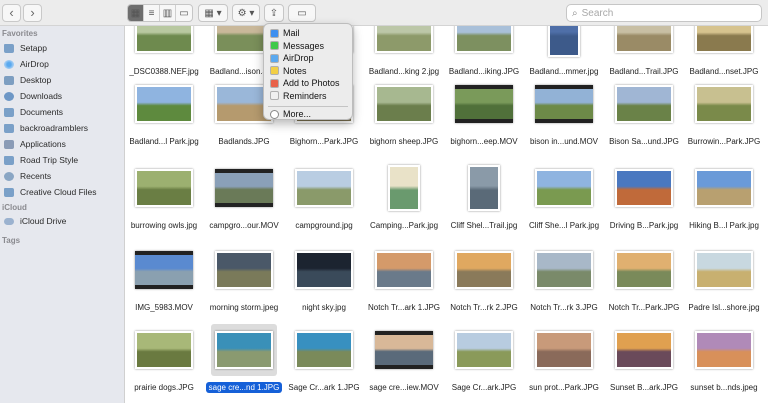 The width and height of the screenshot is (768, 403). I want to click on file-item: Driving B...Park.jpg, so click(644, 202).